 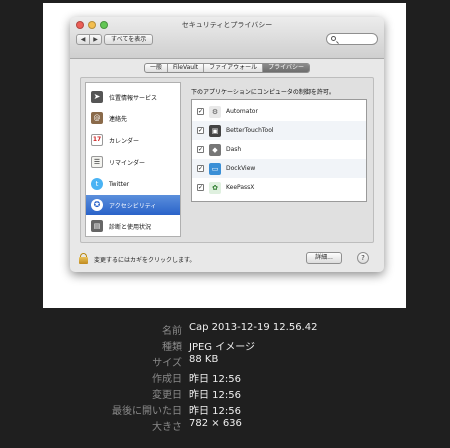 I want to click on lock-icon, so click(x=83, y=258).